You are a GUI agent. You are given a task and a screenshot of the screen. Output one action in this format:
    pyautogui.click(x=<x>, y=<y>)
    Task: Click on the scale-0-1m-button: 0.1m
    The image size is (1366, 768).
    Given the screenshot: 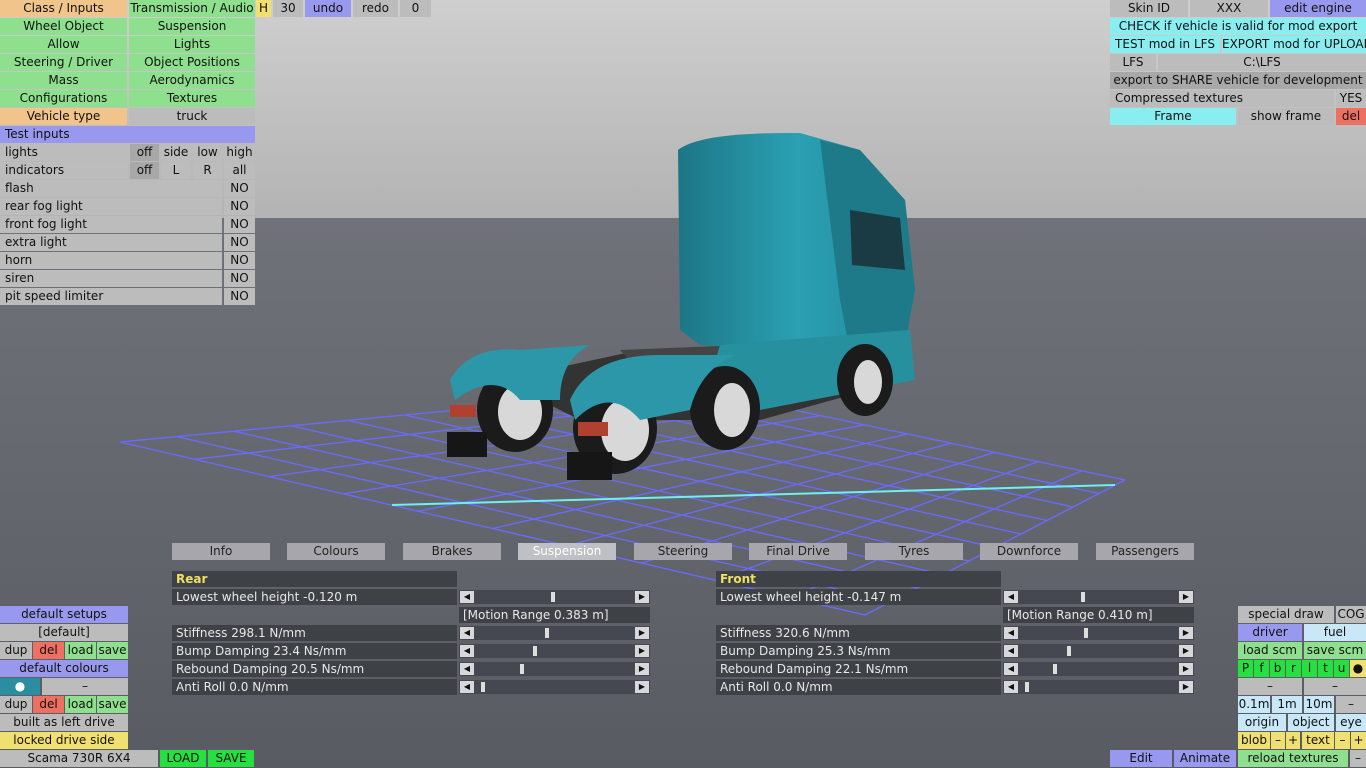 What is the action you would take?
    pyautogui.click(x=1254, y=704)
    